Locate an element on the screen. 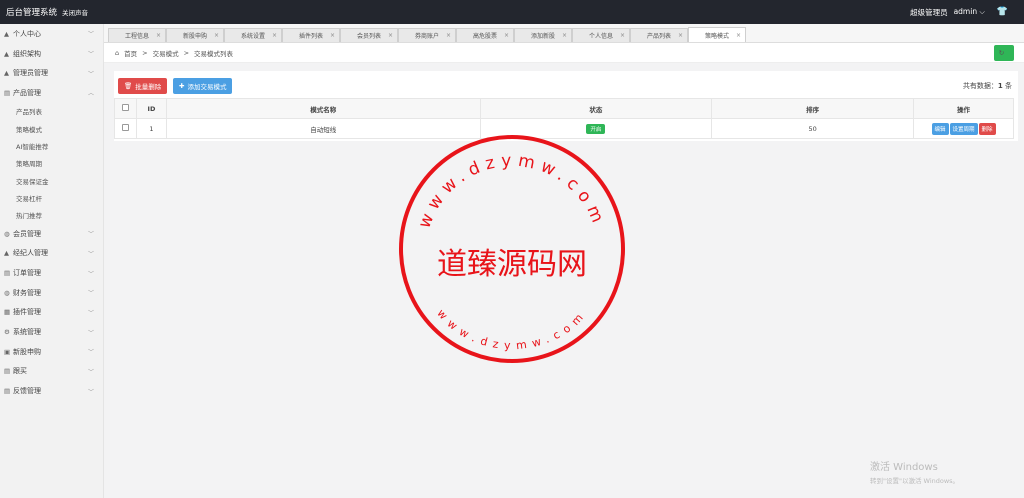  status-badge: 开启 is located at coordinates (596, 128).